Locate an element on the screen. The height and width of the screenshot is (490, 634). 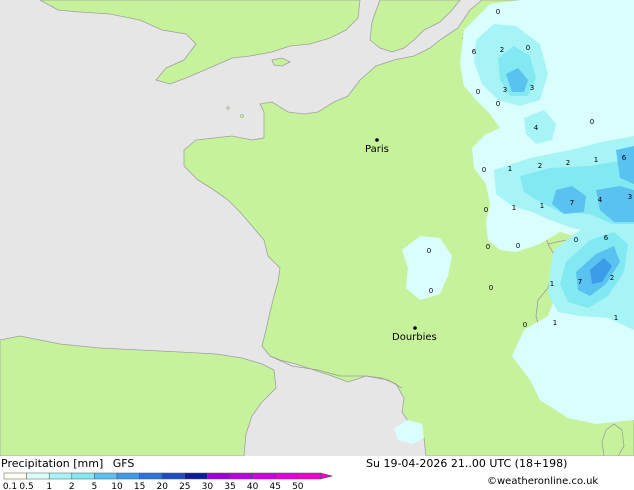
legend-tick-label: 25 is located at coordinates (184, 486).